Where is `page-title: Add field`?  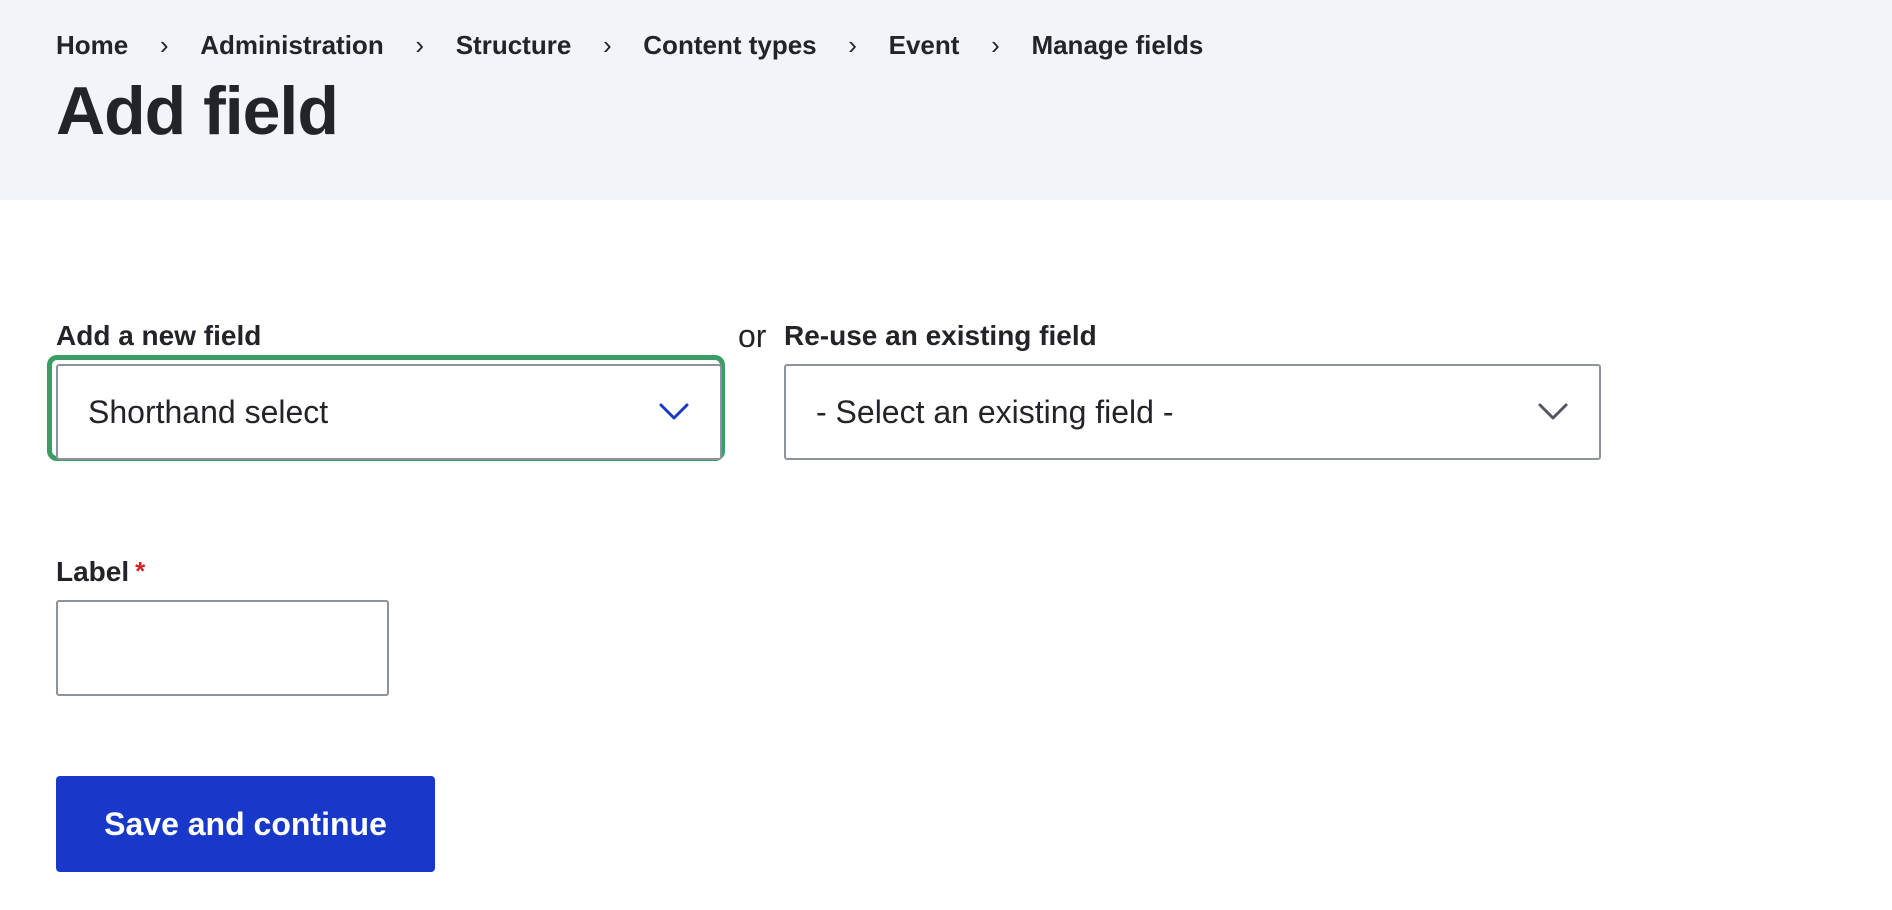 page-title: Add field is located at coordinates (197, 111).